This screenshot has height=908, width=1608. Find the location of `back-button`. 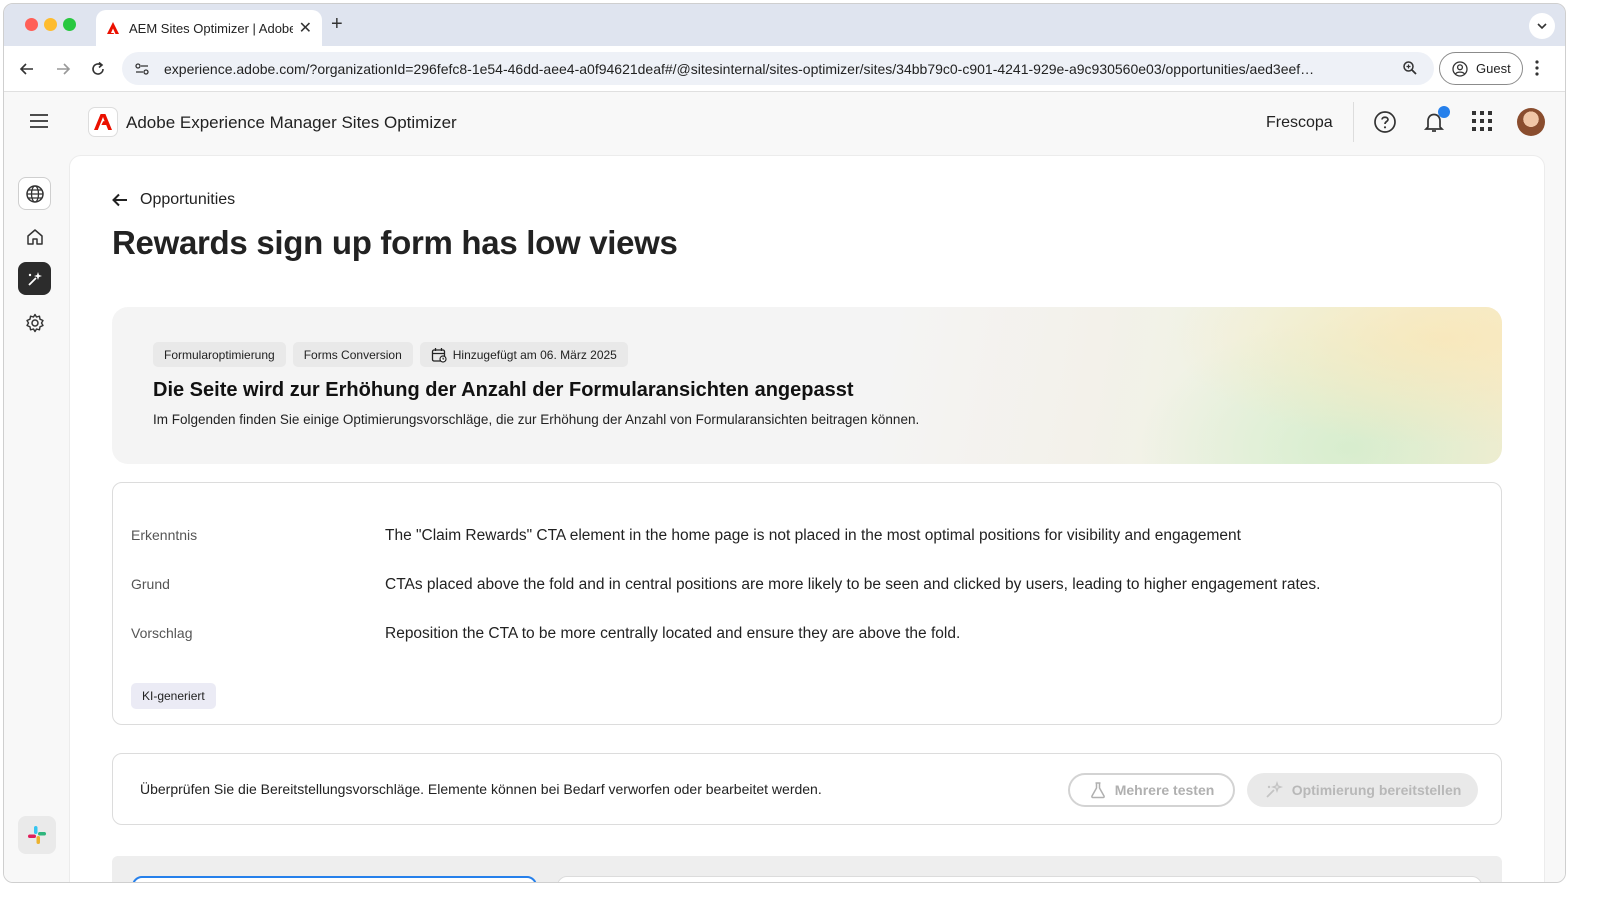

back-button is located at coordinates (27, 69).